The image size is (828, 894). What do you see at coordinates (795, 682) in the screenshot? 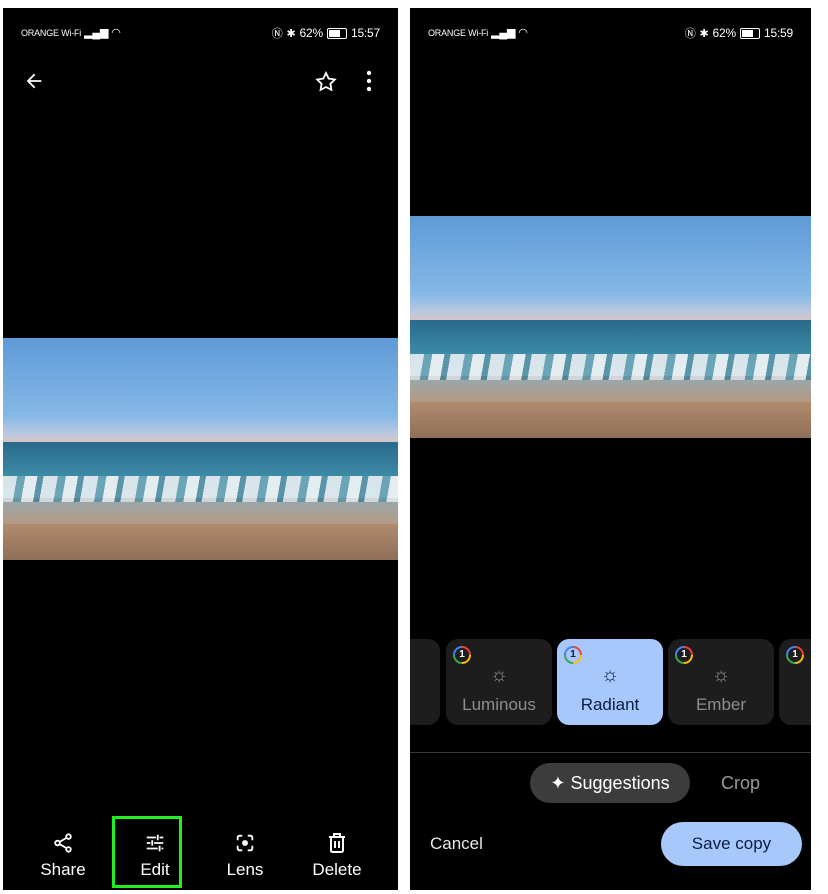
I see `filter-card: 1` at bounding box center [795, 682].